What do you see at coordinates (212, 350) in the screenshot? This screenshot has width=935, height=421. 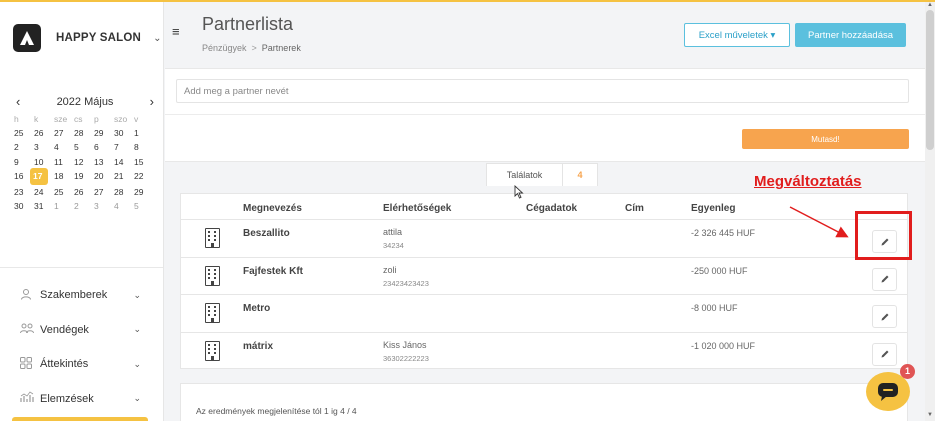 I see `building-icon` at bounding box center [212, 350].